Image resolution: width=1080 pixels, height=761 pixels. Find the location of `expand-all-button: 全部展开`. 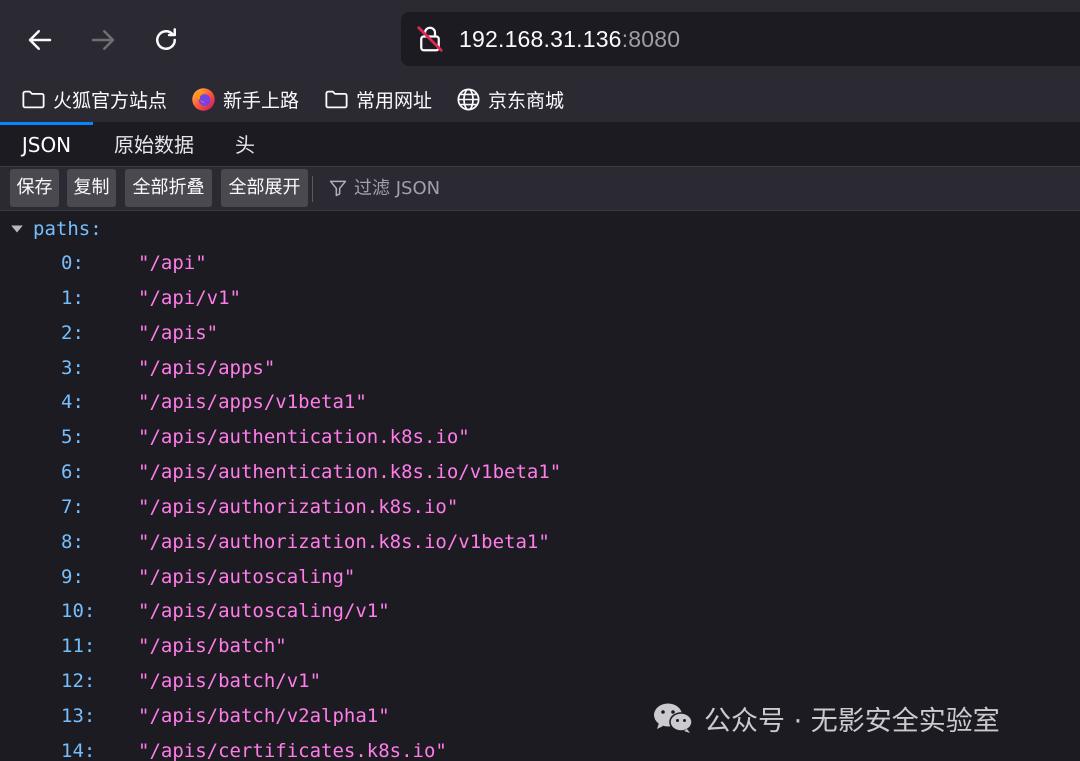

expand-all-button: 全部展开 is located at coordinates (264, 188).